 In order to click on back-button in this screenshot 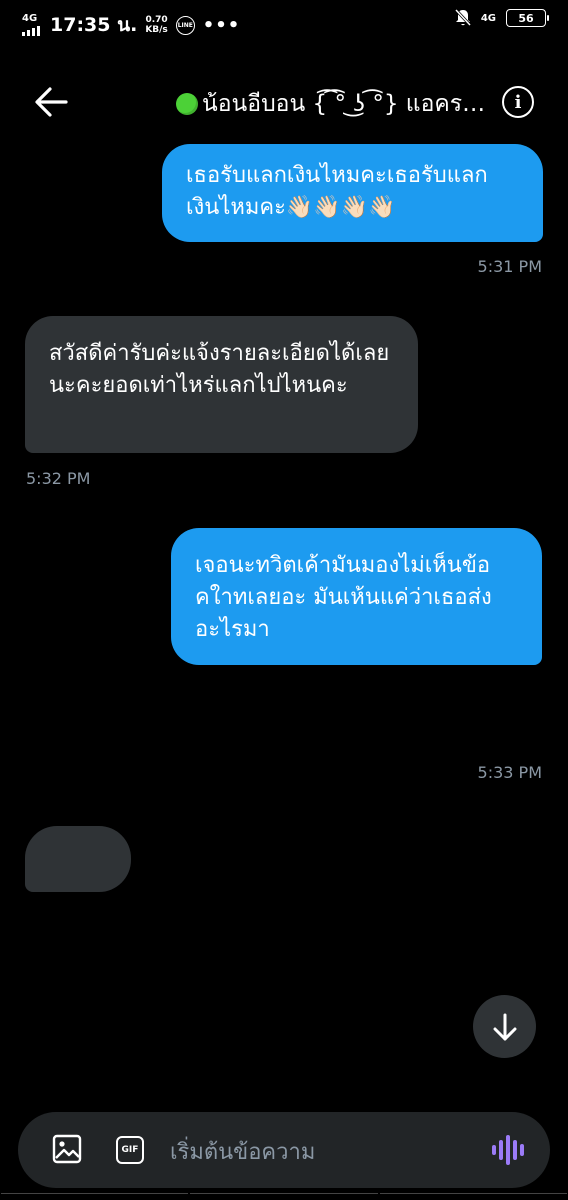, I will do `click(50, 102)`.